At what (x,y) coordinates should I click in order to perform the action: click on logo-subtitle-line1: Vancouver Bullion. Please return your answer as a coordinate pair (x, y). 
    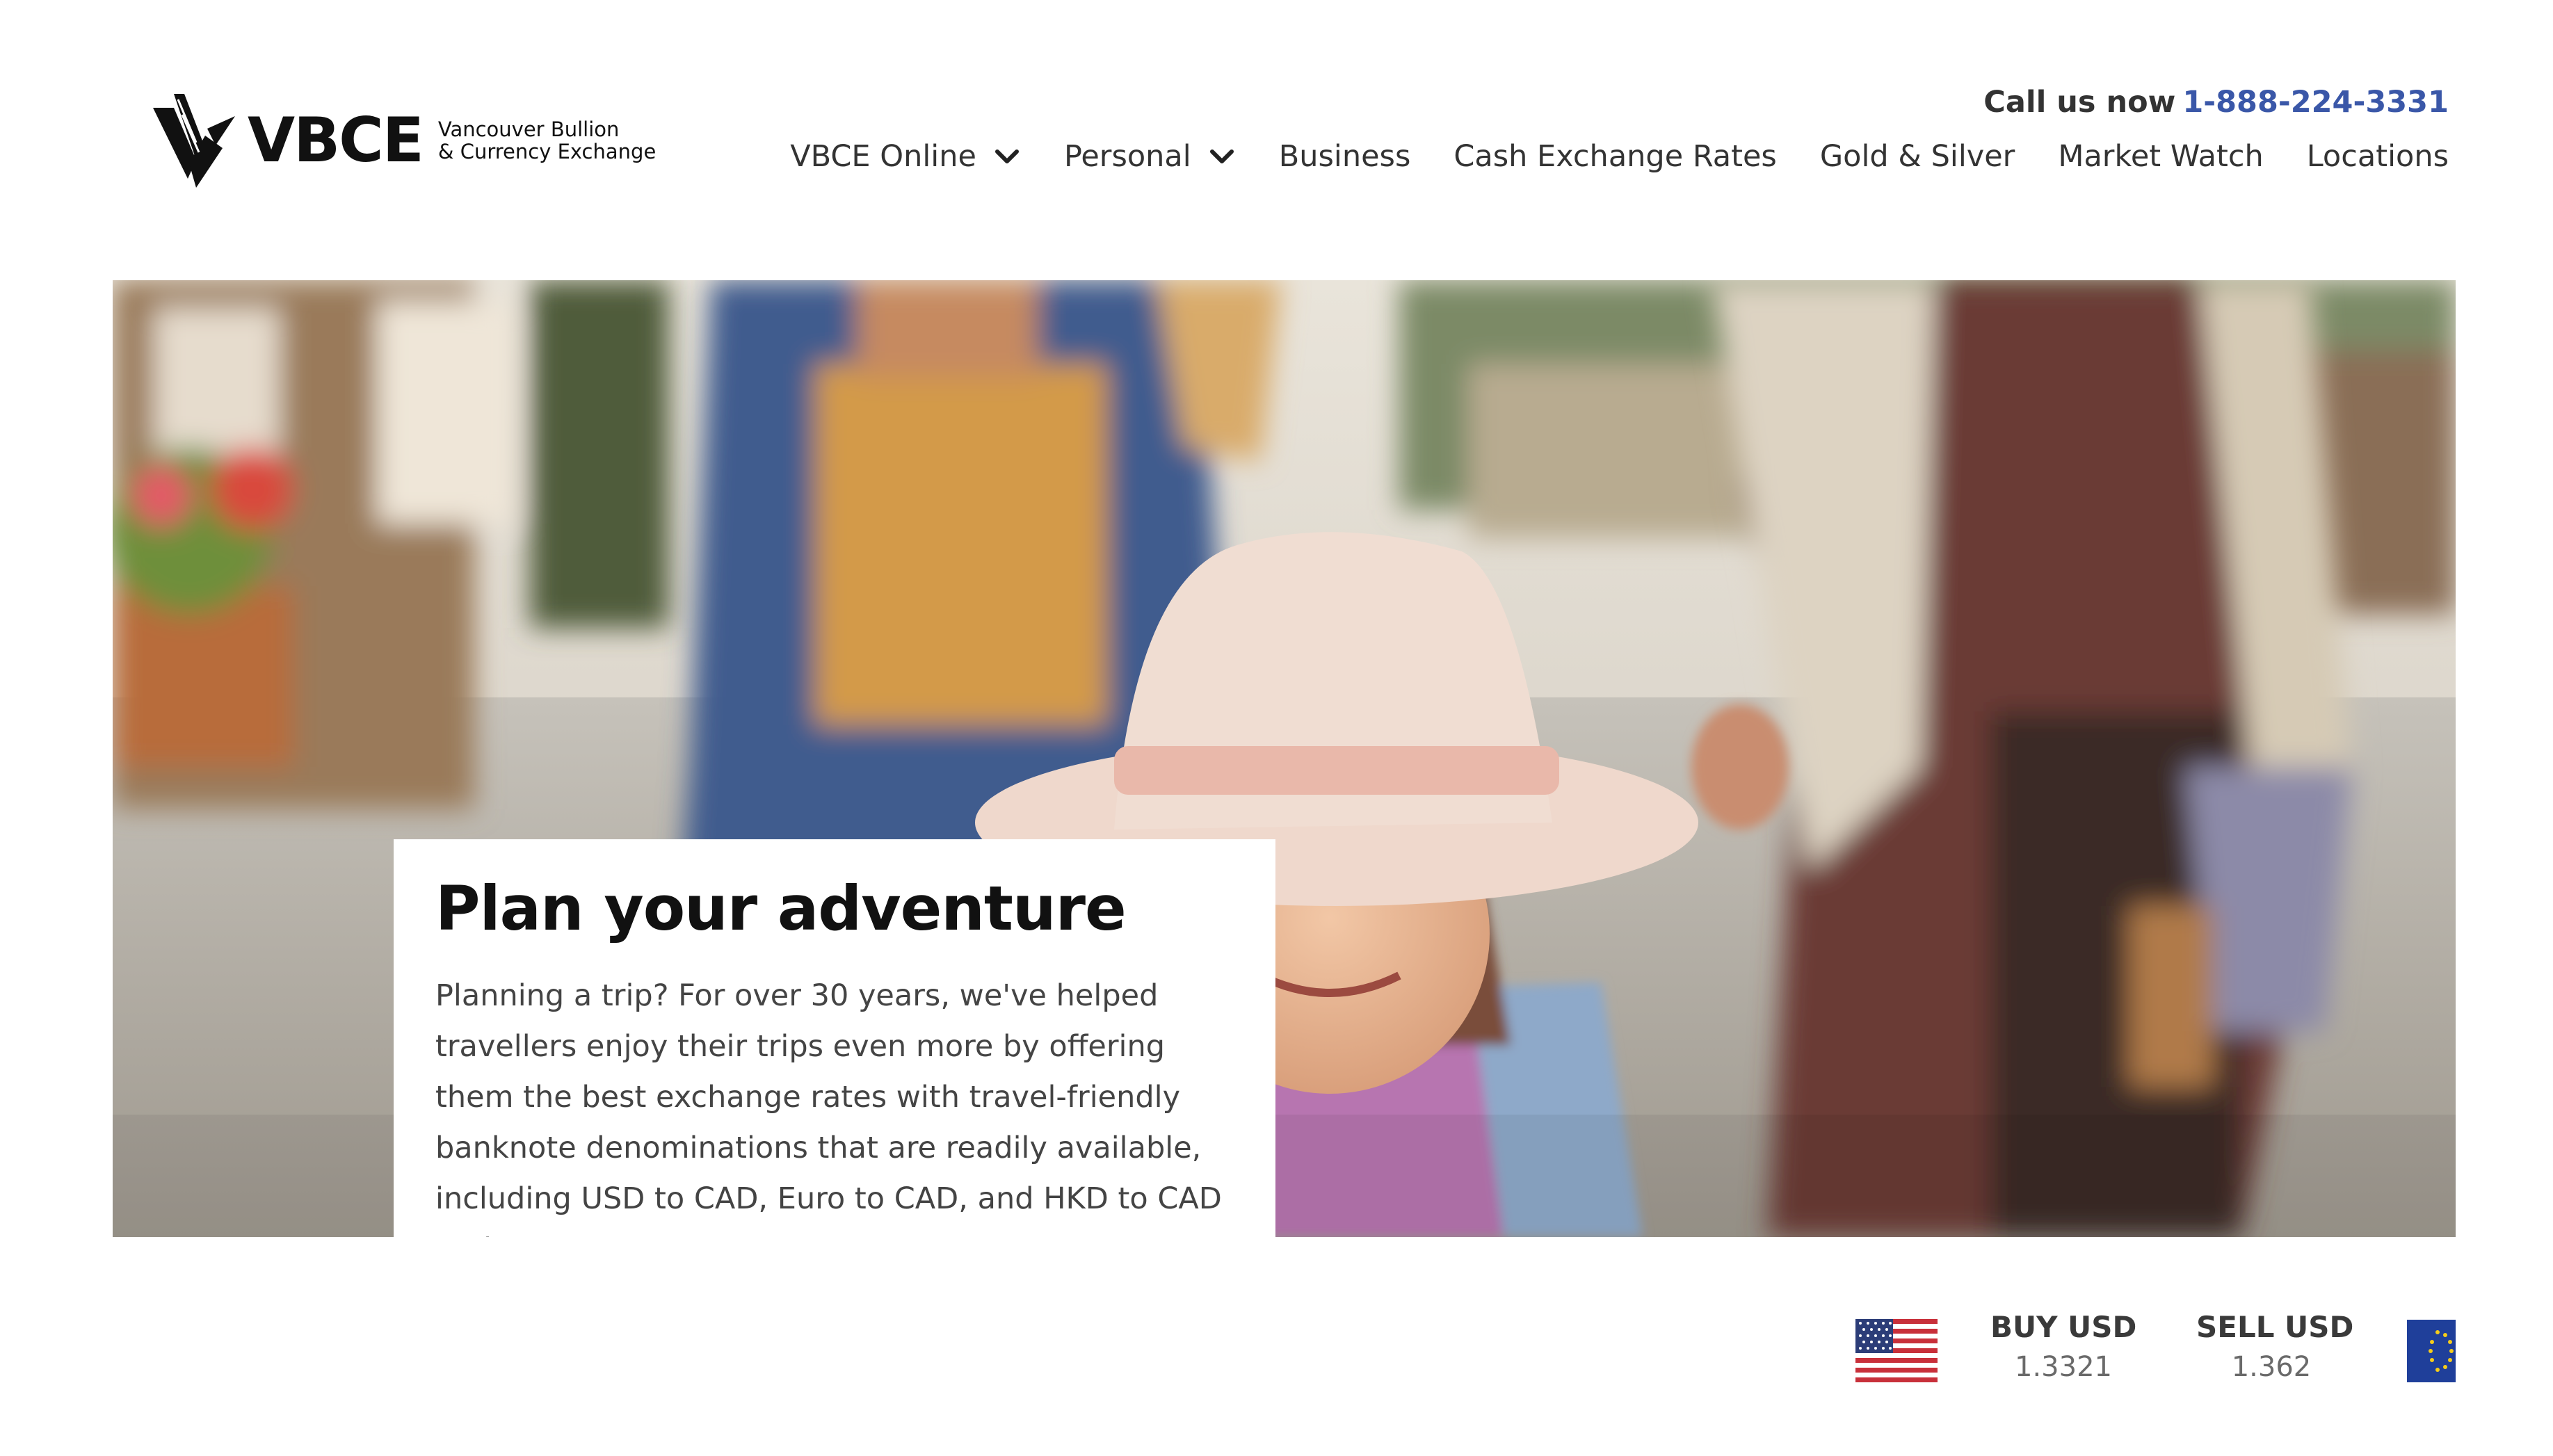
    Looking at the image, I should click on (528, 129).